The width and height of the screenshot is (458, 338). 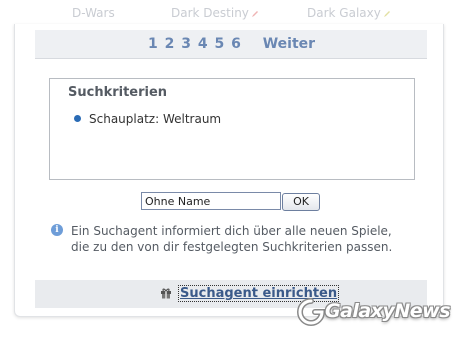 I want to click on tab-dark-destiny: Dark Destiny, so click(x=215, y=13).